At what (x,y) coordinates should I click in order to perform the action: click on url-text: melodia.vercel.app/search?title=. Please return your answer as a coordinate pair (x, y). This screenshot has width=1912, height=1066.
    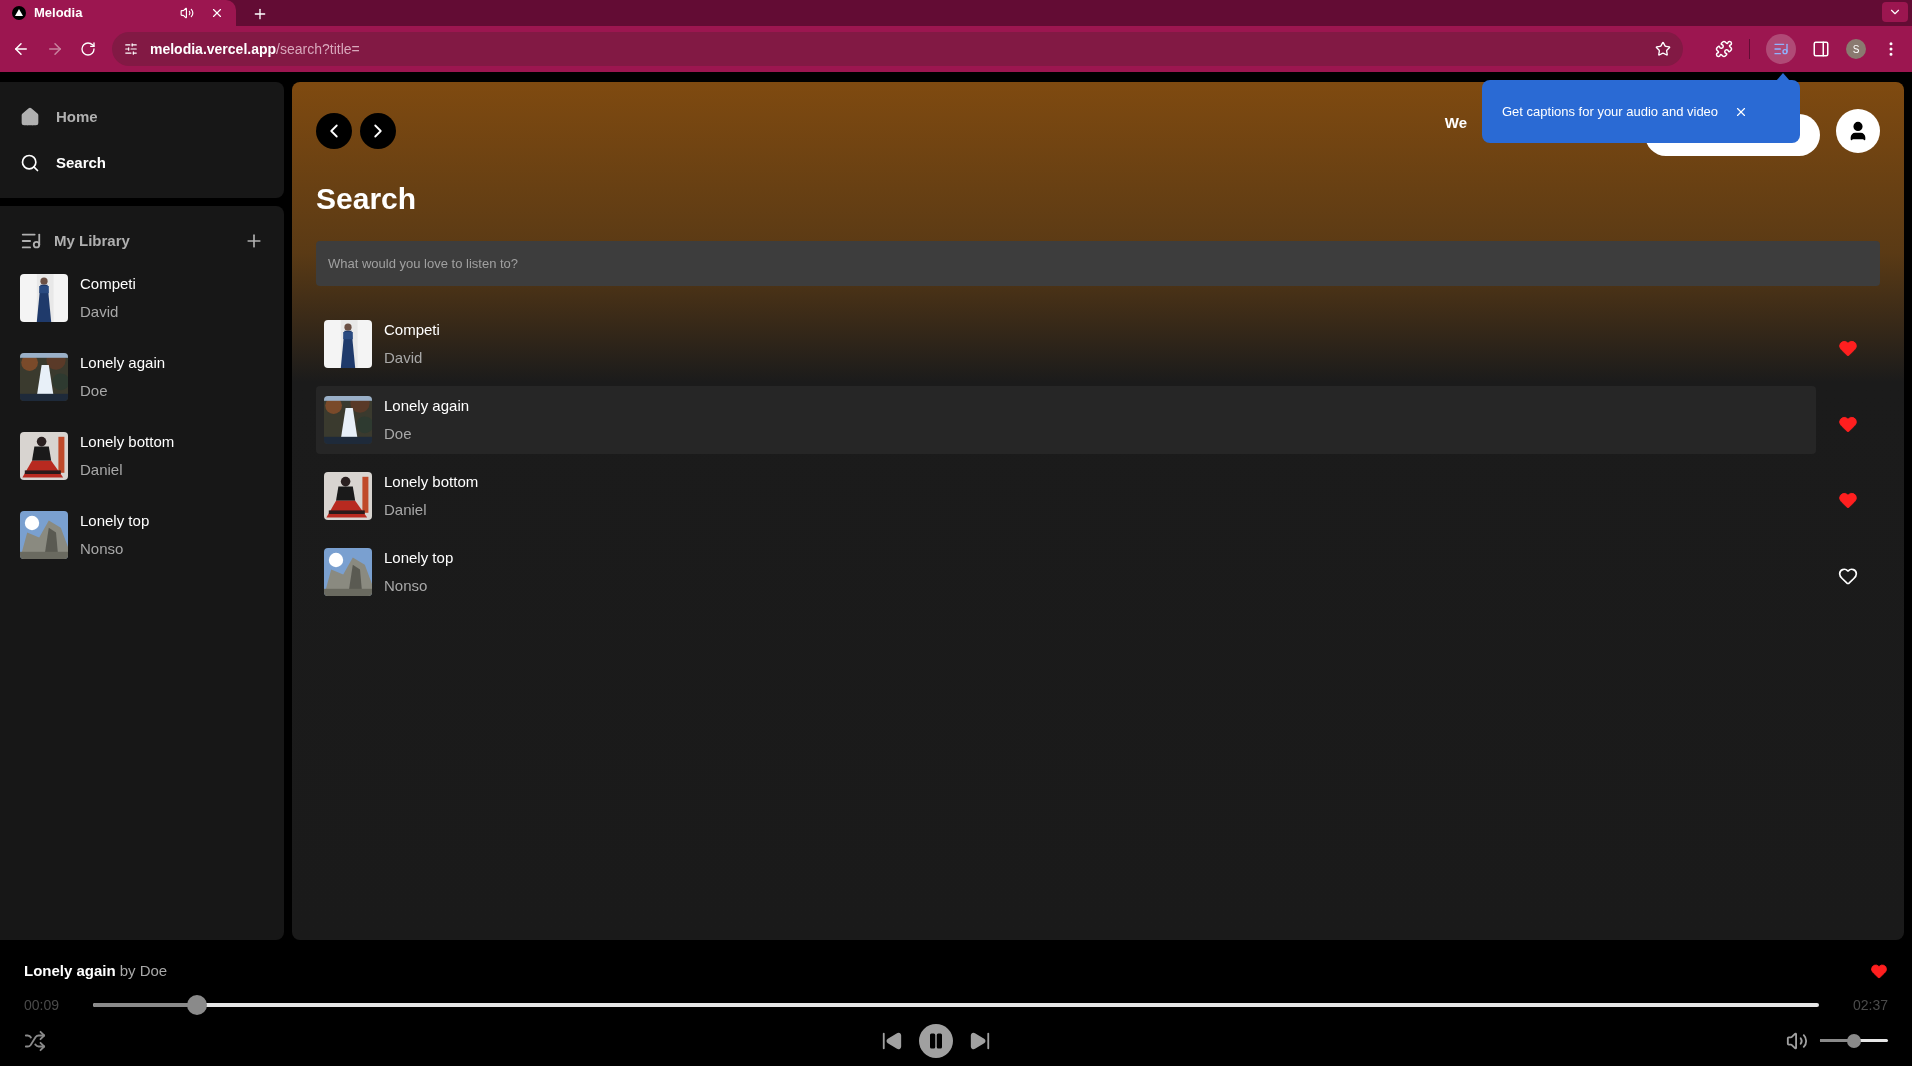
    Looking at the image, I should click on (255, 49).